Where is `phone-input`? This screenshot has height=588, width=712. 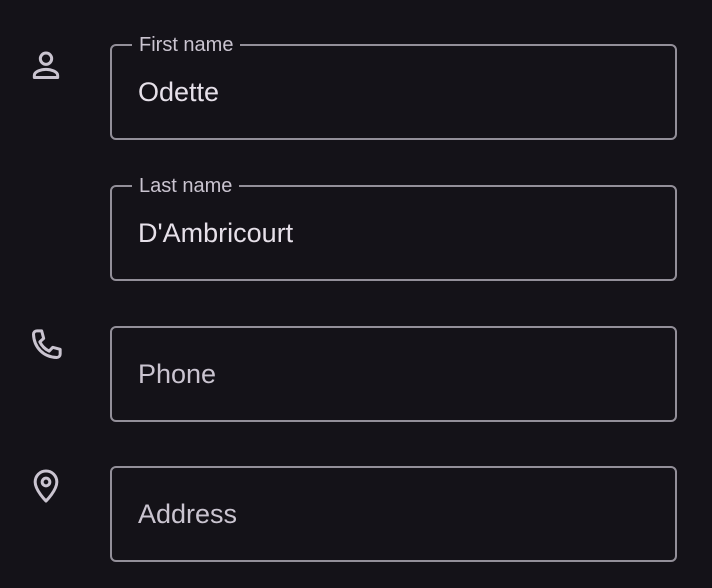 phone-input is located at coordinates (388, 374).